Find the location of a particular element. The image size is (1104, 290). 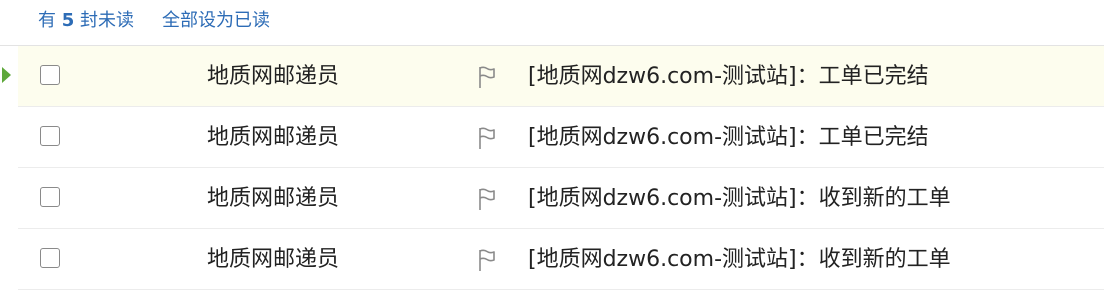

unread-count: 5 is located at coordinates (68, 20).